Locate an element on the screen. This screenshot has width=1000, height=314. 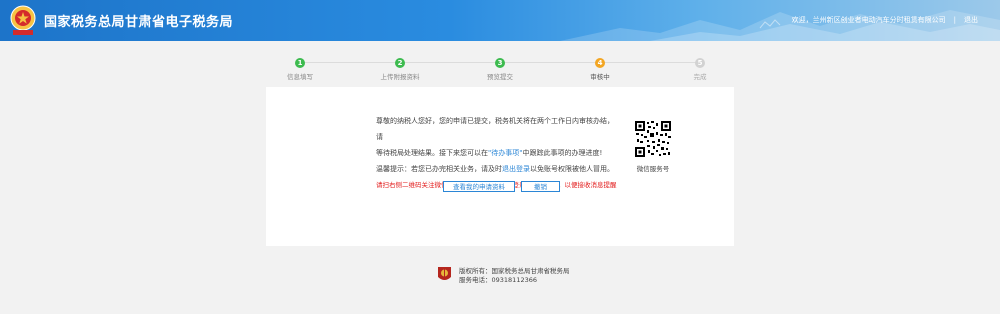
tax-emblem-icon is located at coordinates (23, 20).